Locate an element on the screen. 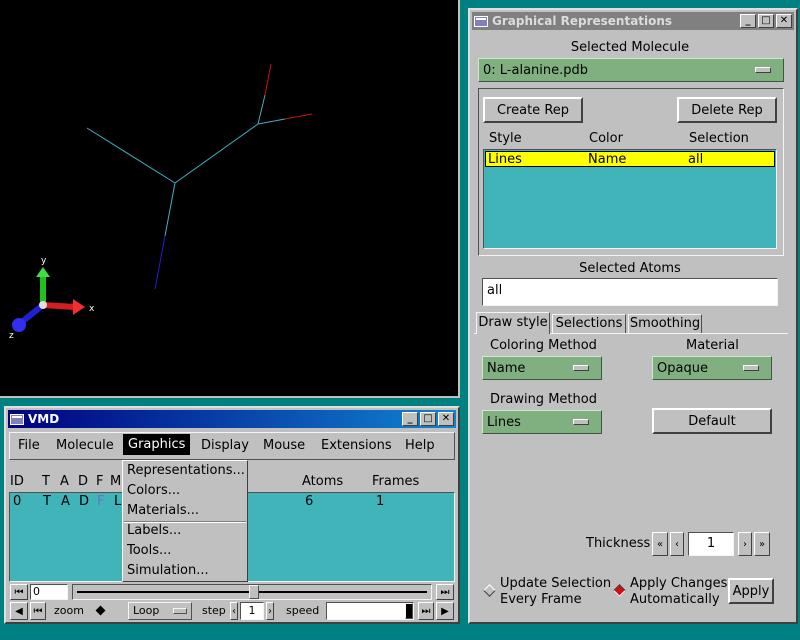  rep-row-selection: all is located at coordinates (696, 159).